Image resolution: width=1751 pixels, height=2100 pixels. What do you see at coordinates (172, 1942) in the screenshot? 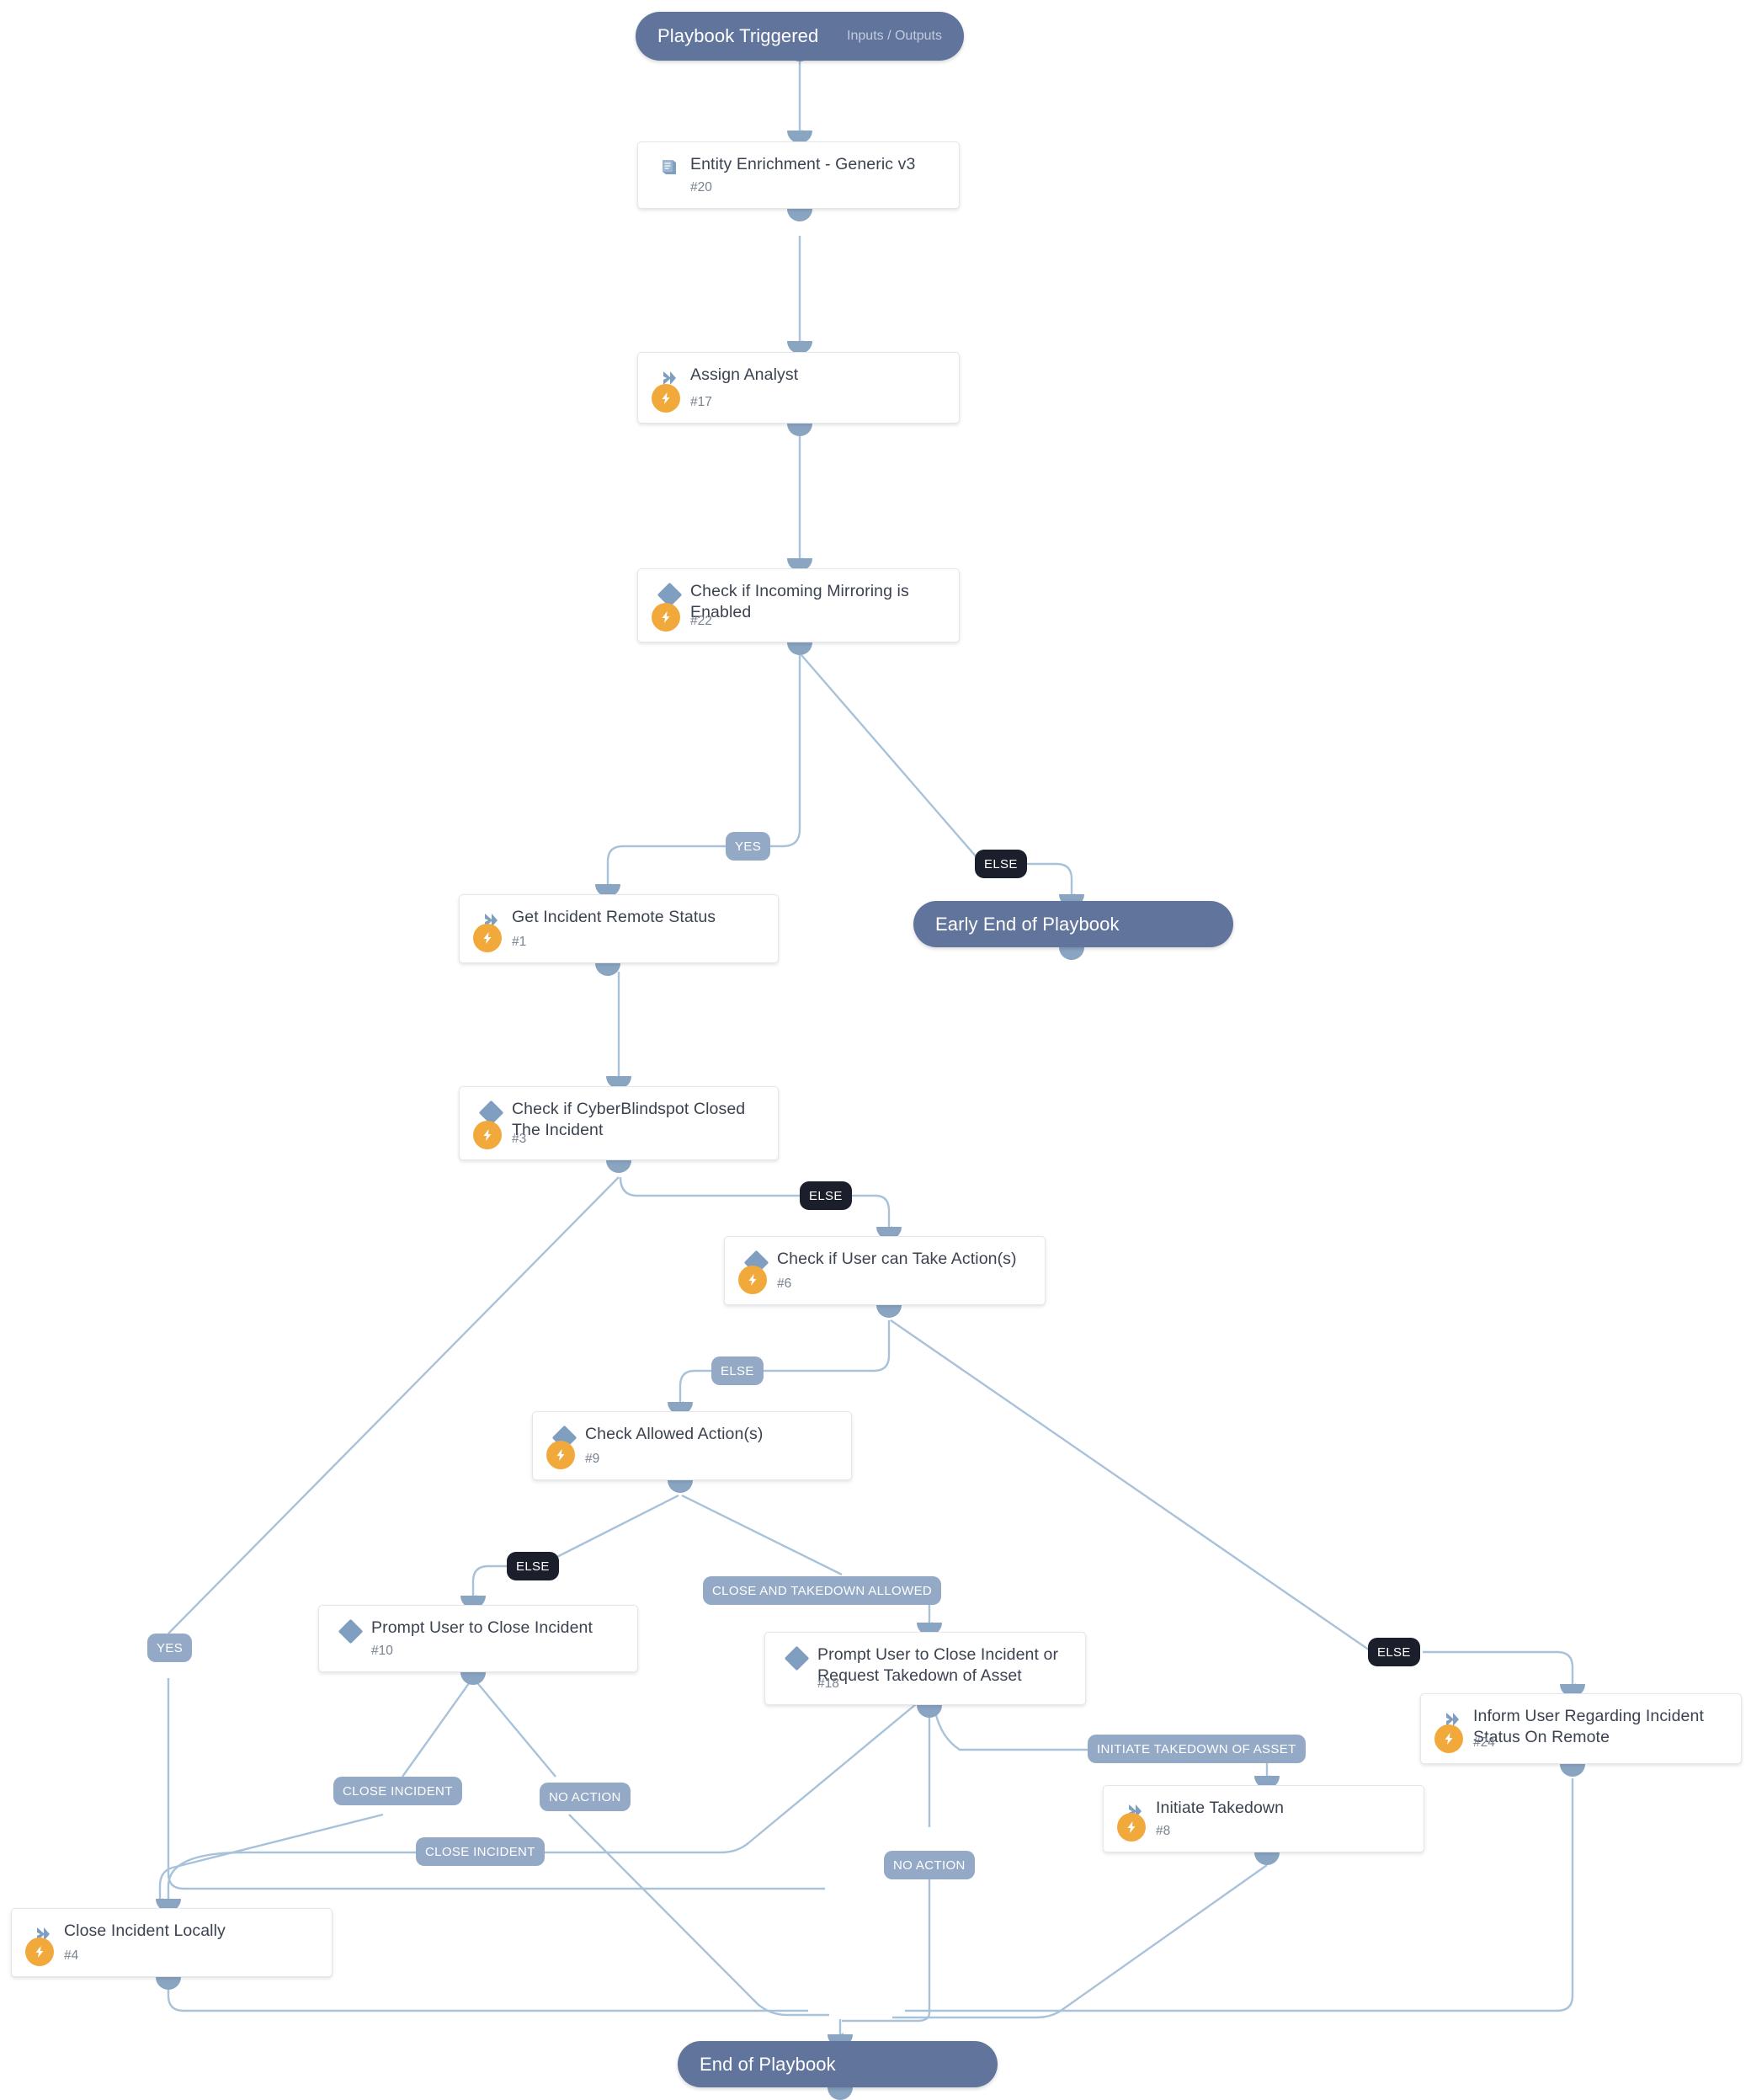
I see `node-close-incident-locally: Close Incident Locally #4` at bounding box center [172, 1942].